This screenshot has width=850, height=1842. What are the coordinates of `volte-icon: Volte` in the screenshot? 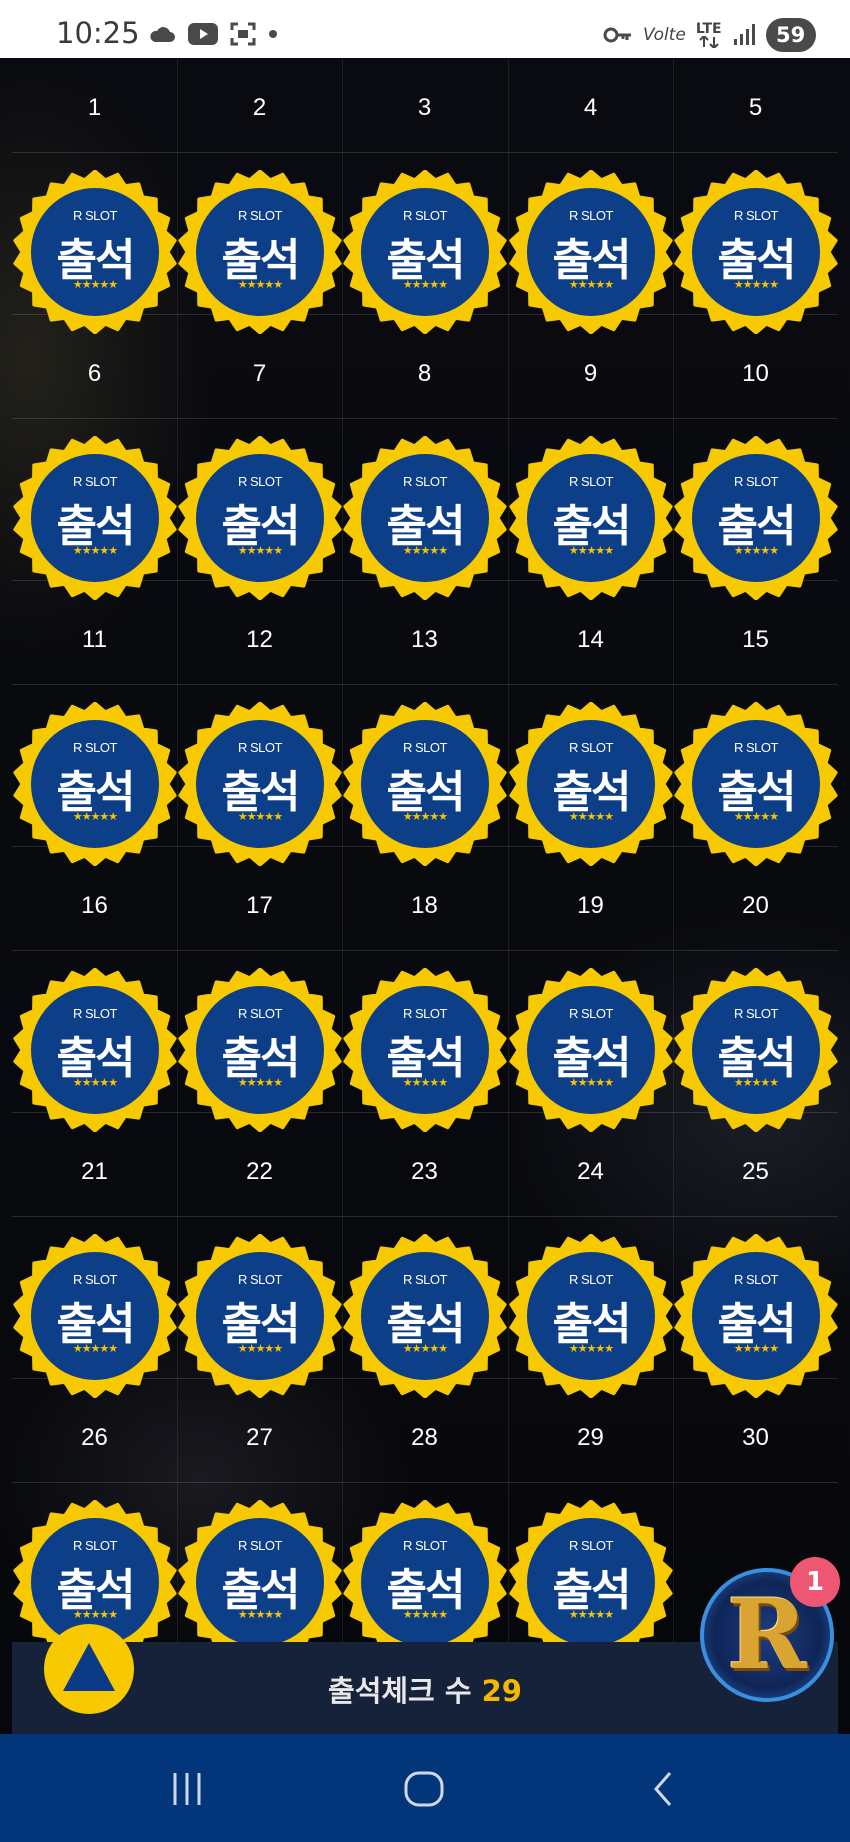 It's located at (664, 35).